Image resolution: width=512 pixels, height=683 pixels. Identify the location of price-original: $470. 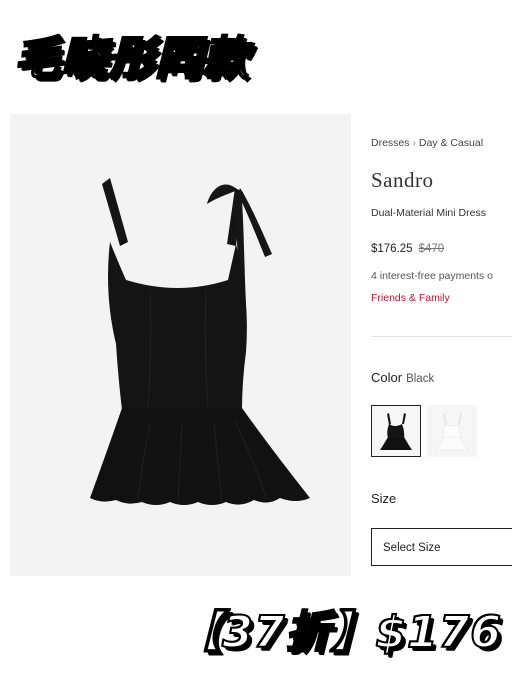
(431, 249).